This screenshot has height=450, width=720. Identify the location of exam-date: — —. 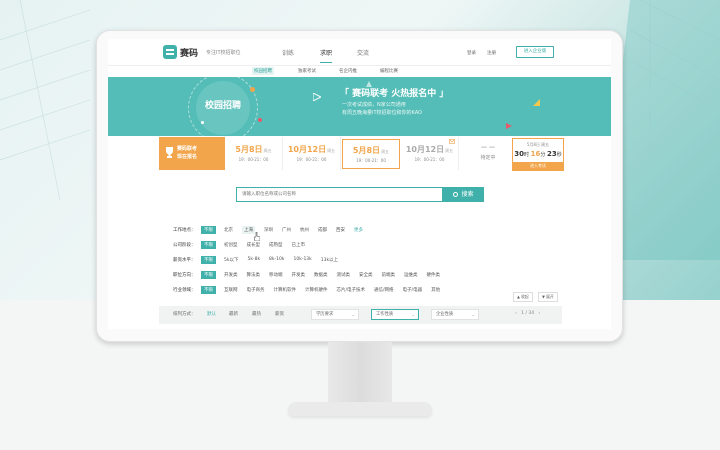
(488, 147).